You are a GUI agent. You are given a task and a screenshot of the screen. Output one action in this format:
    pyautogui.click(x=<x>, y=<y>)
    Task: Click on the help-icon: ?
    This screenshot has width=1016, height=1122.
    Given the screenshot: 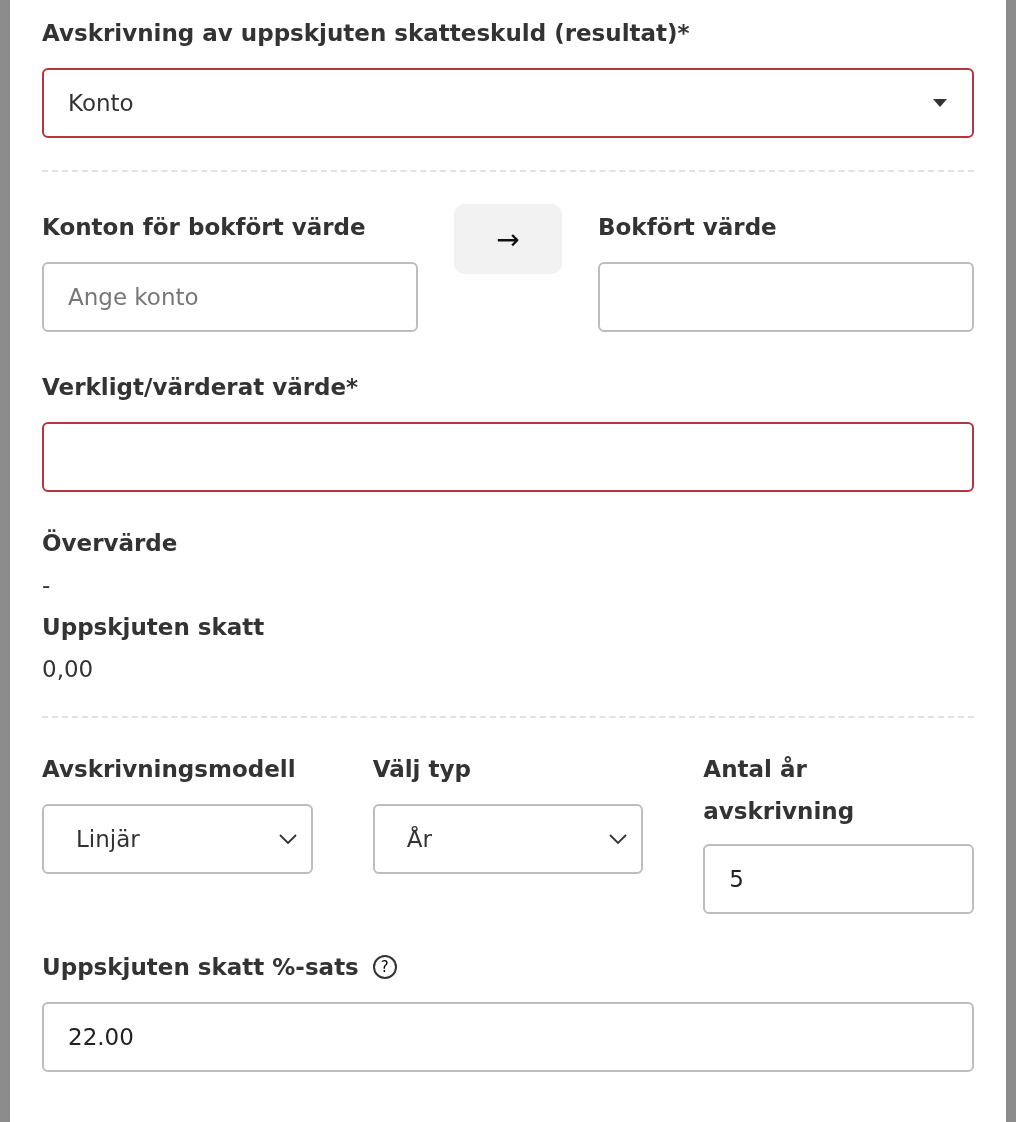 What is the action you would take?
    pyautogui.click(x=384, y=967)
    